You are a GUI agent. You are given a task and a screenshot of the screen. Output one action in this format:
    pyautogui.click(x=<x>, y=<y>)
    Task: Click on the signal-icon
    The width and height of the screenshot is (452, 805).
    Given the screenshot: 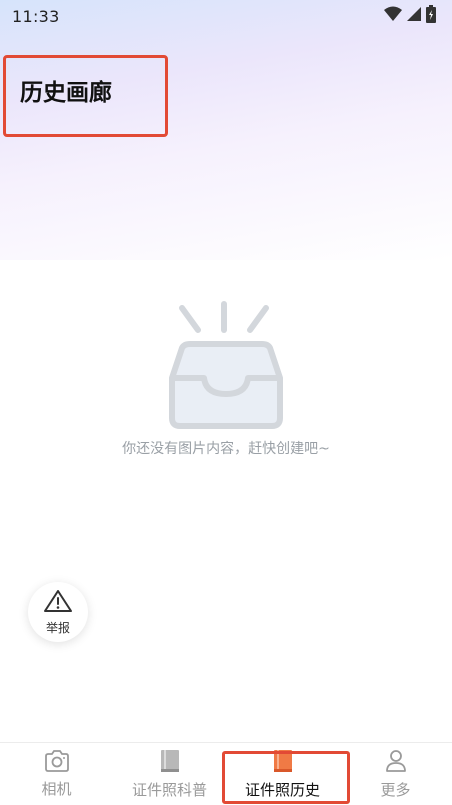 What is the action you would take?
    pyautogui.click(x=414, y=16)
    